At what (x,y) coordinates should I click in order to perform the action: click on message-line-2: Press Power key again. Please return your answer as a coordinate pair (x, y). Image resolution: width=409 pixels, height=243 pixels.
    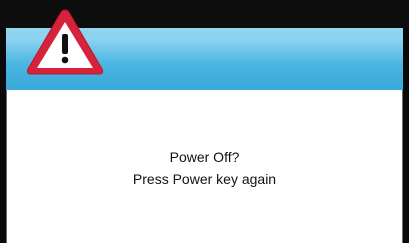
    Looking at the image, I should click on (204, 179).